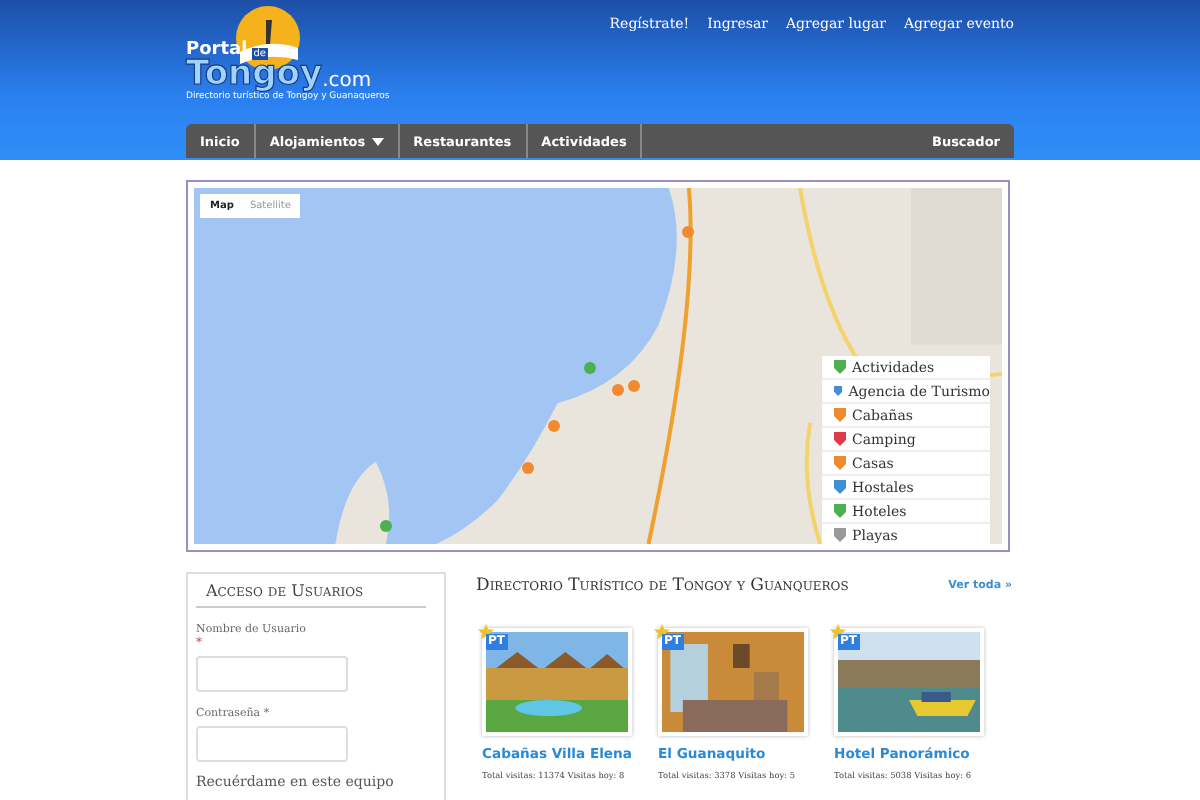 This screenshot has height=800, width=1200. What do you see at coordinates (272, 674) in the screenshot?
I see `username-field` at bounding box center [272, 674].